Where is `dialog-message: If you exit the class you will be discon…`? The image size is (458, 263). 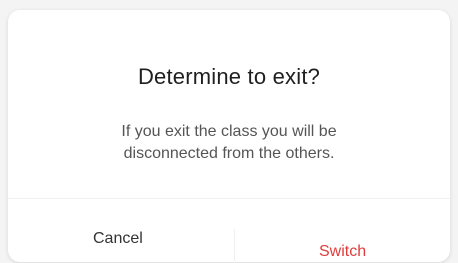
dialog-message: If you exit the class you will be discon… is located at coordinates (229, 142).